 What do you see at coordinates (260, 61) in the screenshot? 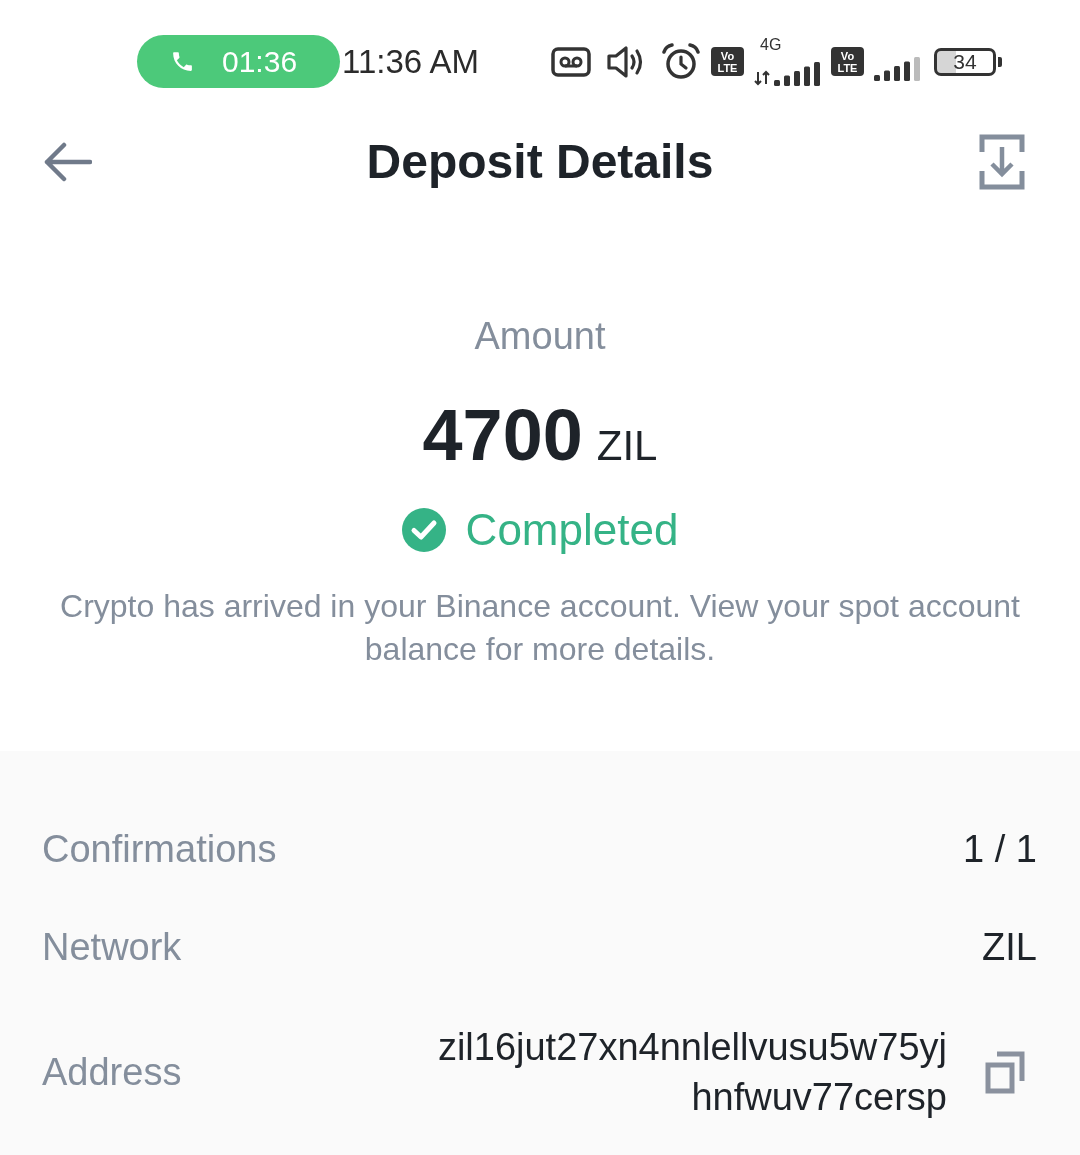
I see `call-timer: 01:36` at bounding box center [260, 61].